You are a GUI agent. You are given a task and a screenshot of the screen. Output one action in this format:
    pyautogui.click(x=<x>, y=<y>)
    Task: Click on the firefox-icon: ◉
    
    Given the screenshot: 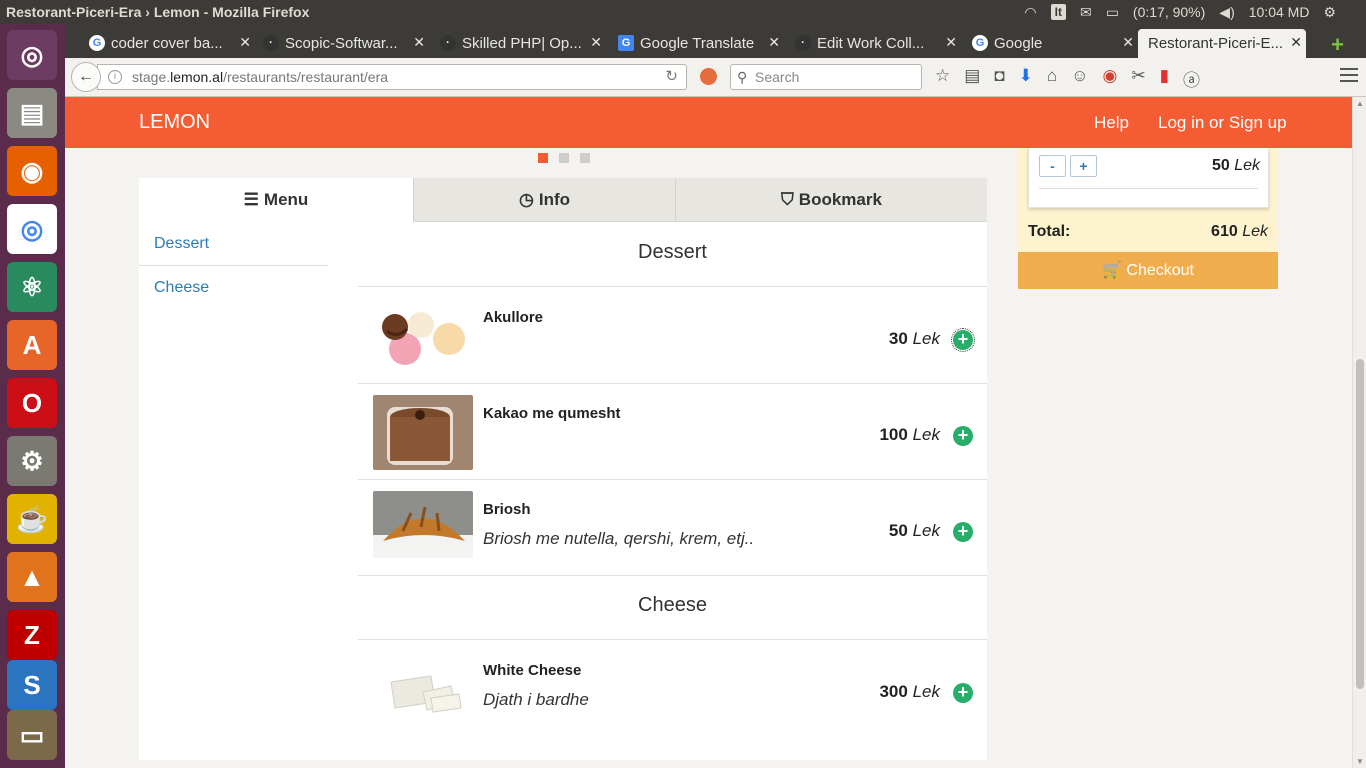 What is the action you would take?
    pyautogui.click(x=32, y=171)
    